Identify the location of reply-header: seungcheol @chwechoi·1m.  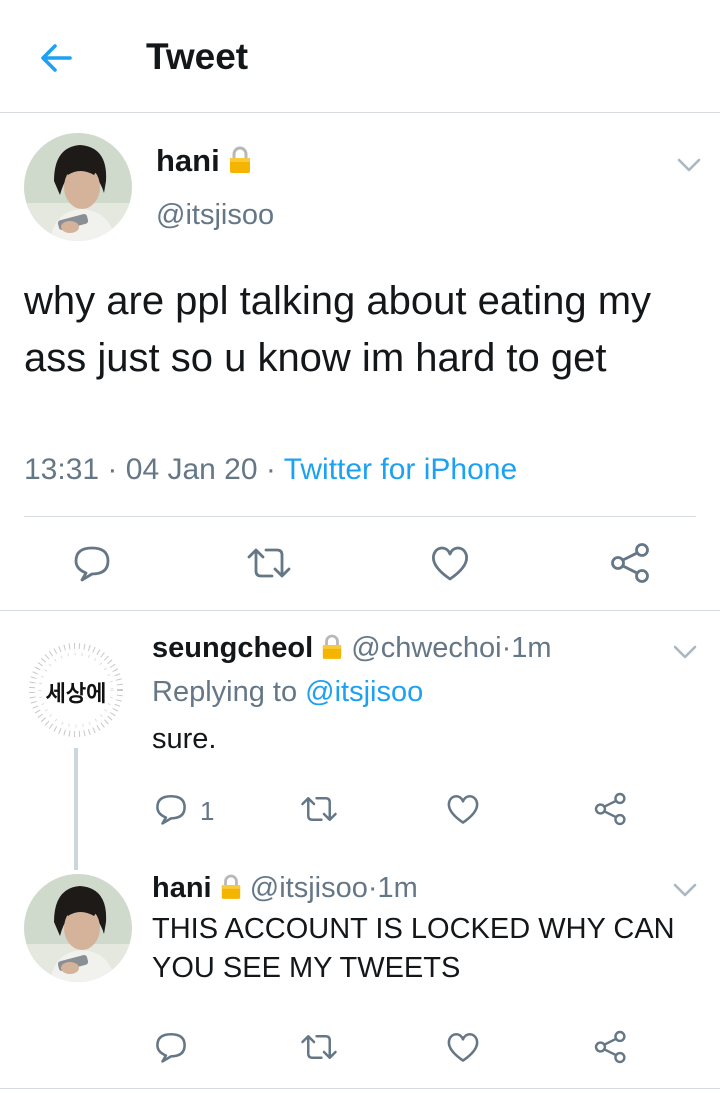
(352, 648).